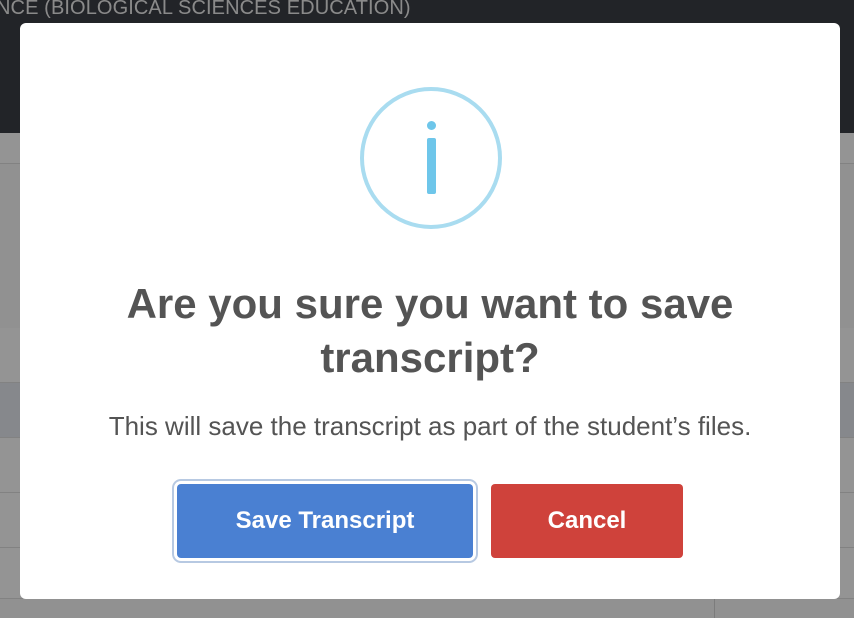 Image resolution: width=854 pixels, height=618 pixels. I want to click on cancel-button: Cancel, so click(587, 521).